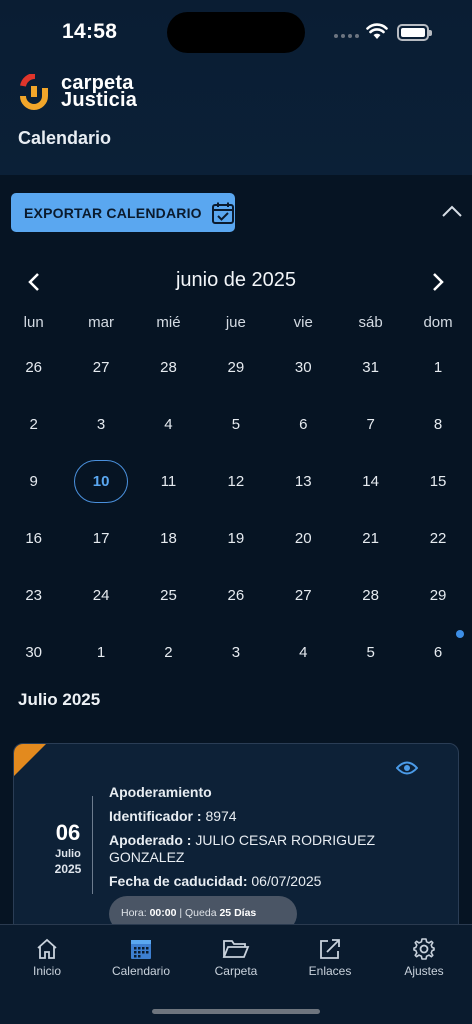  I want to click on calendar-day: 19, so click(235, 538).